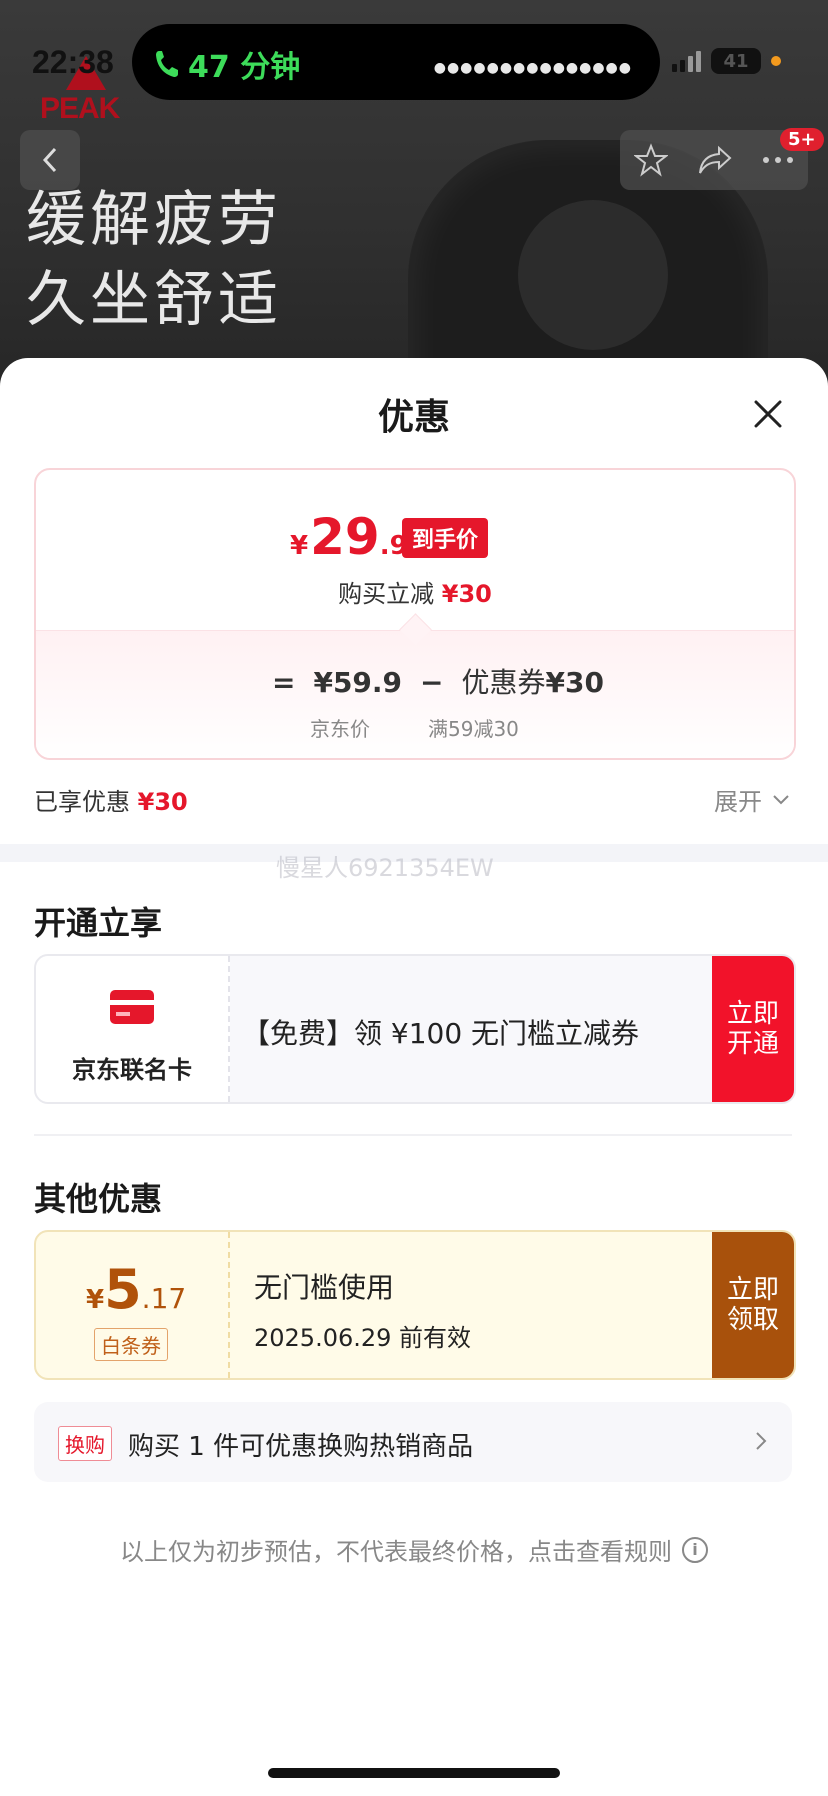 The height and width of the screenshot is (1796, 828). Describe the element at coordinates (776, 61) in the screenshot. I see `privacy-indicator-dot` at that location.